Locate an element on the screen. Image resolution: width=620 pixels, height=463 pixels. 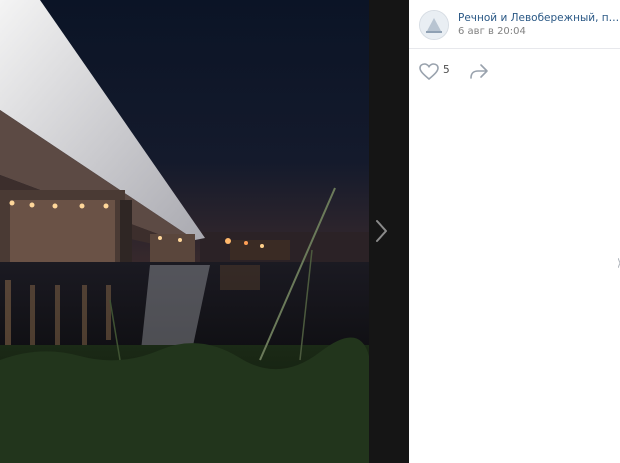
post-date: 6 авг в 20:04 is located at coordinates (492, 31).